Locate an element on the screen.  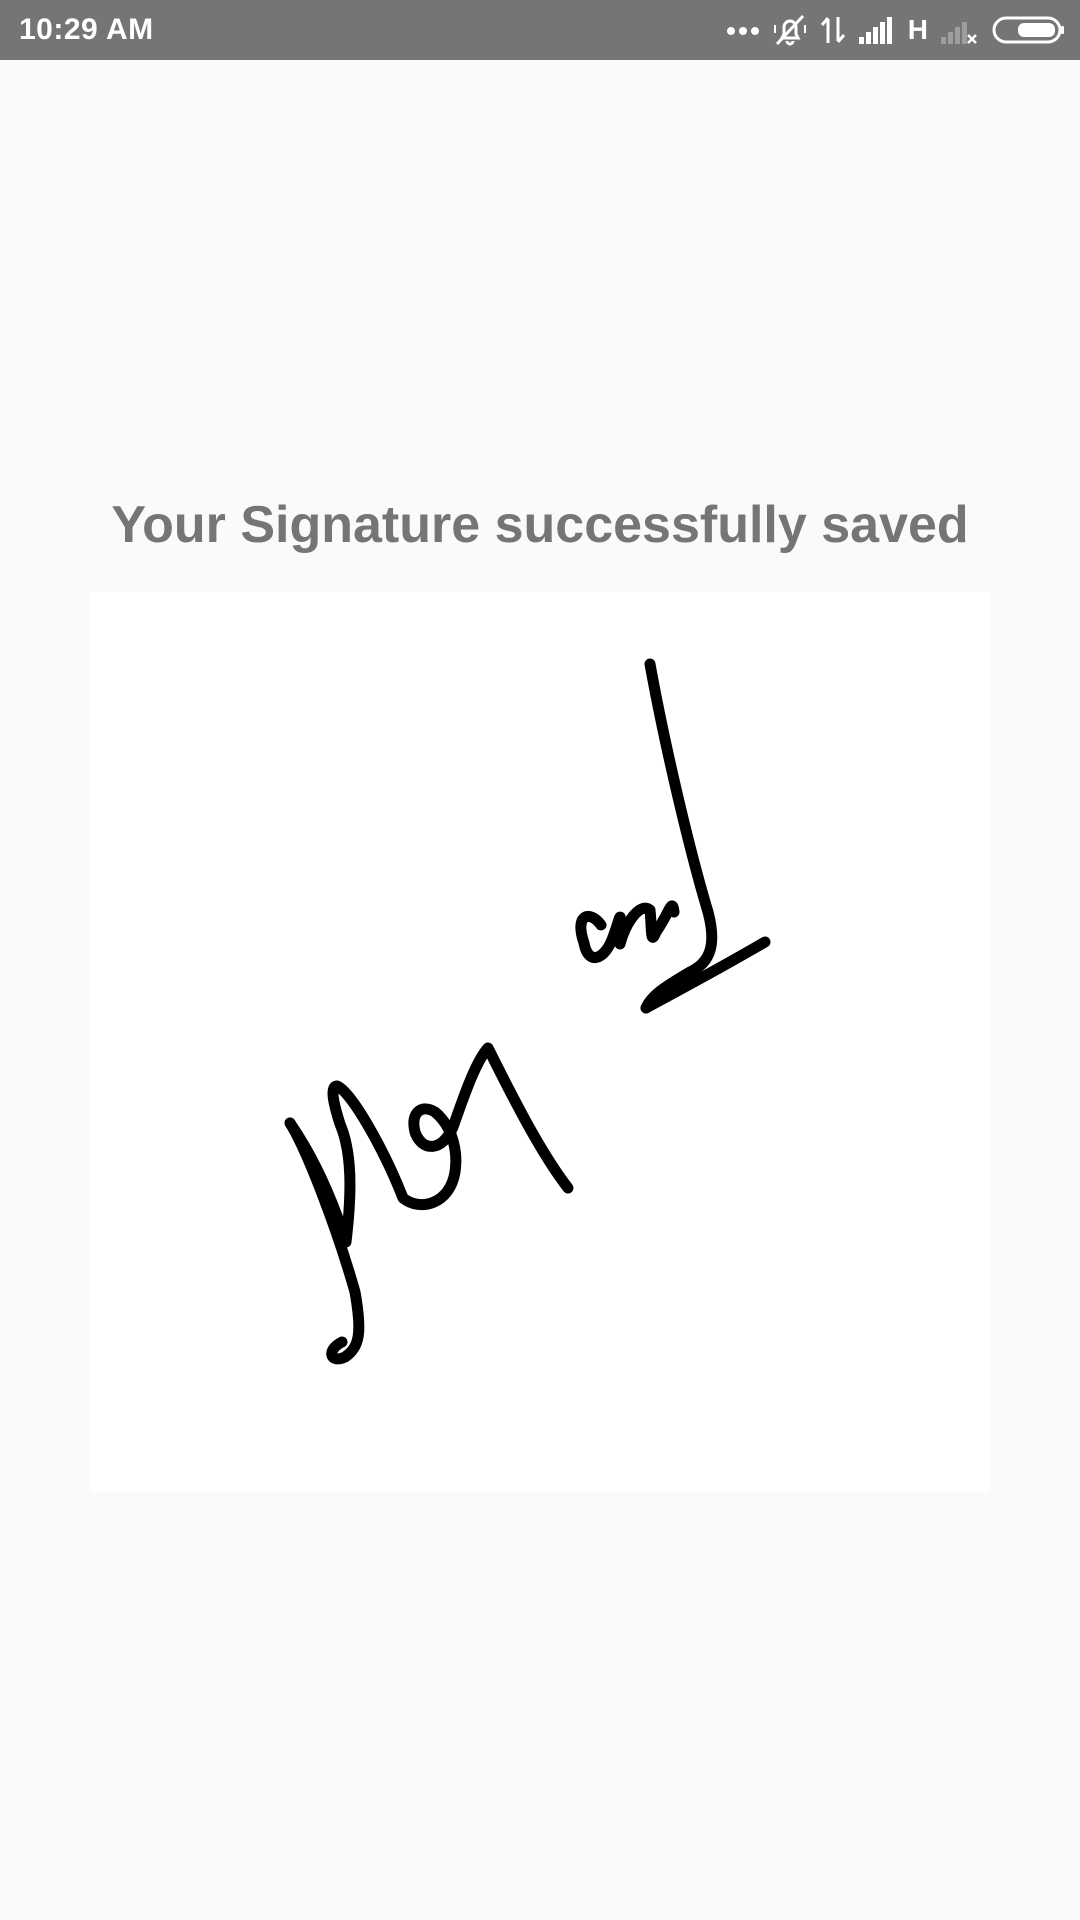
alarm-off-icon is located at coordinates (790, 30).